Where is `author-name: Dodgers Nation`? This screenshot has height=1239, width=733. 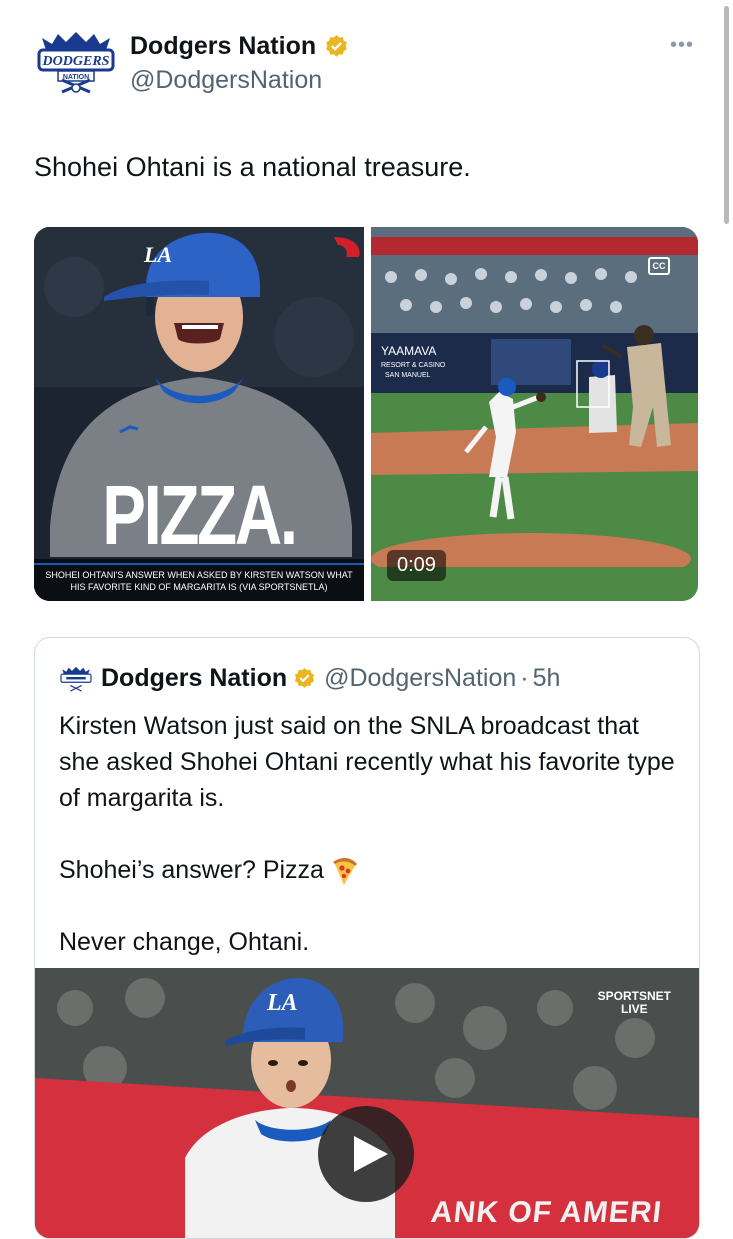
author-name: Dodgers Nation is located at coordinates (223, 46).